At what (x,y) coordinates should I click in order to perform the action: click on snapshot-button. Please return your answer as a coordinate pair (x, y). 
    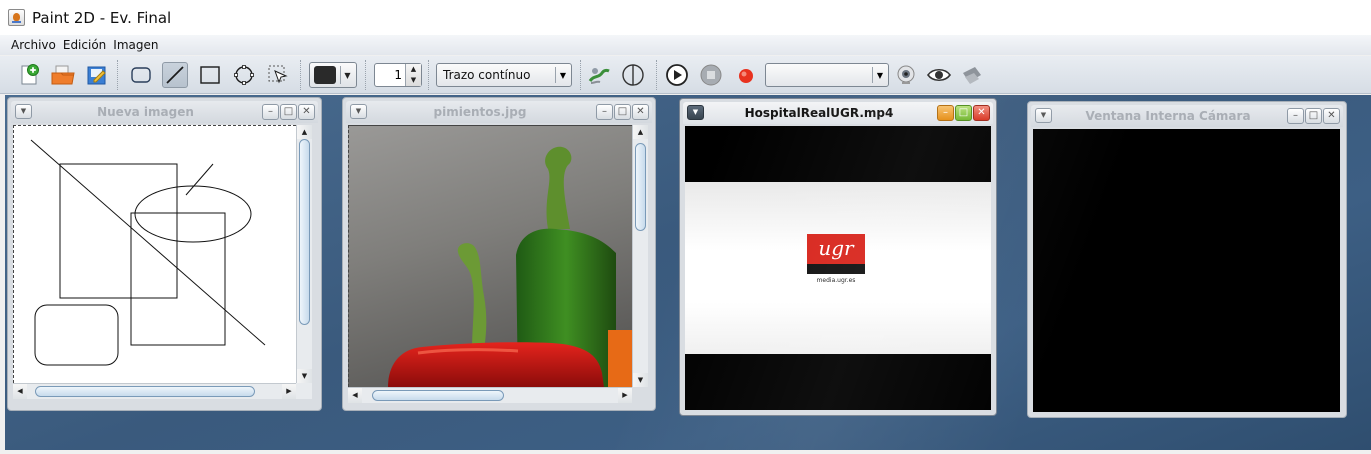
    Looking at the image, I should click on (972, 75).